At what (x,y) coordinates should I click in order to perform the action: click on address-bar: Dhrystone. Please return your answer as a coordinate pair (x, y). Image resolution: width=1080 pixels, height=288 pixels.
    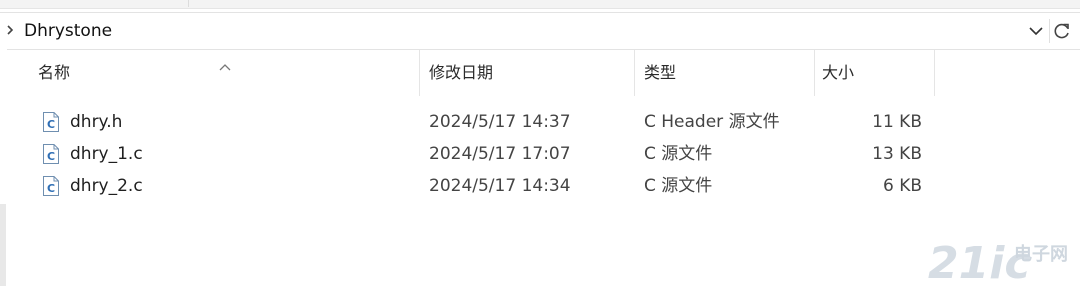
    Looking at the image, I should click on (540, 31).